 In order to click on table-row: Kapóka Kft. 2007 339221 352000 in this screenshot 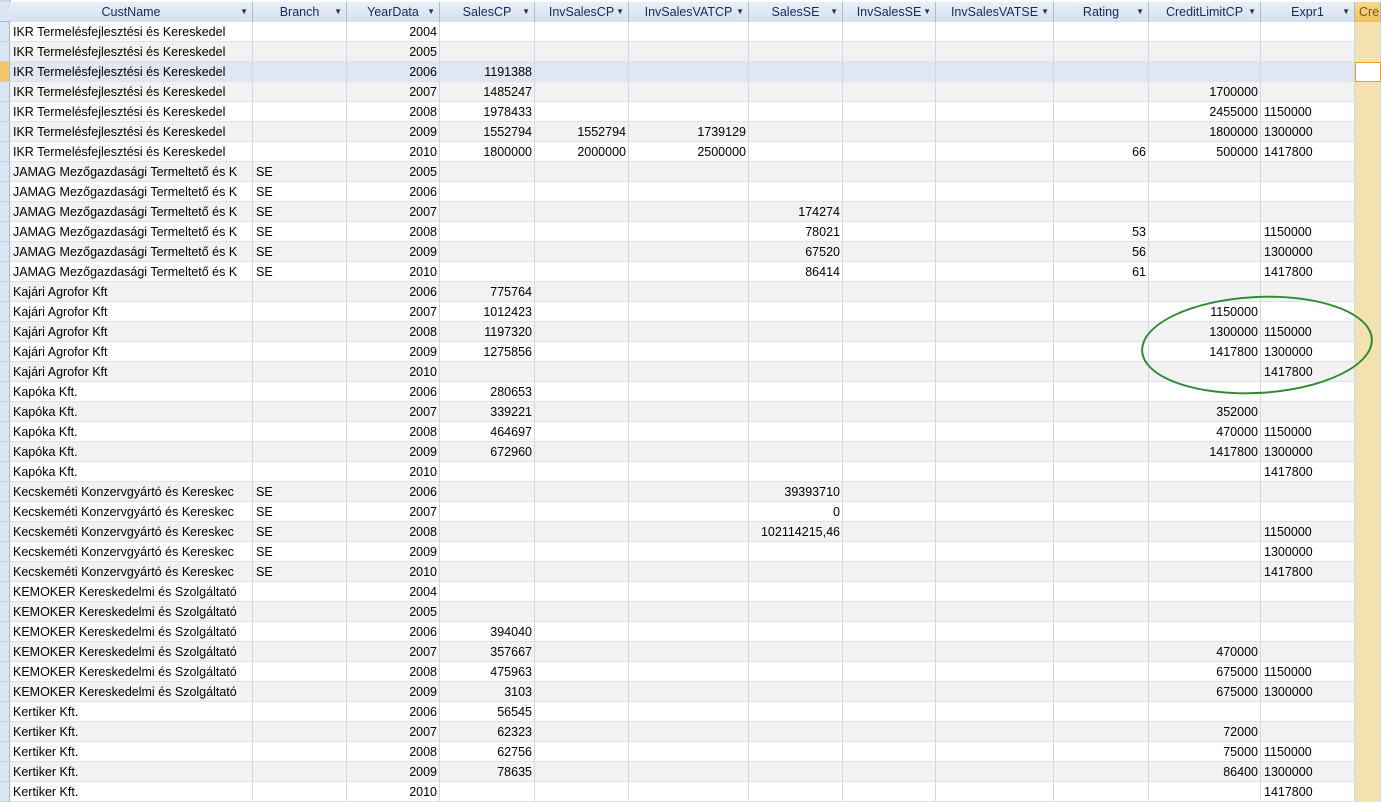, I will do `click(690, 412)`.